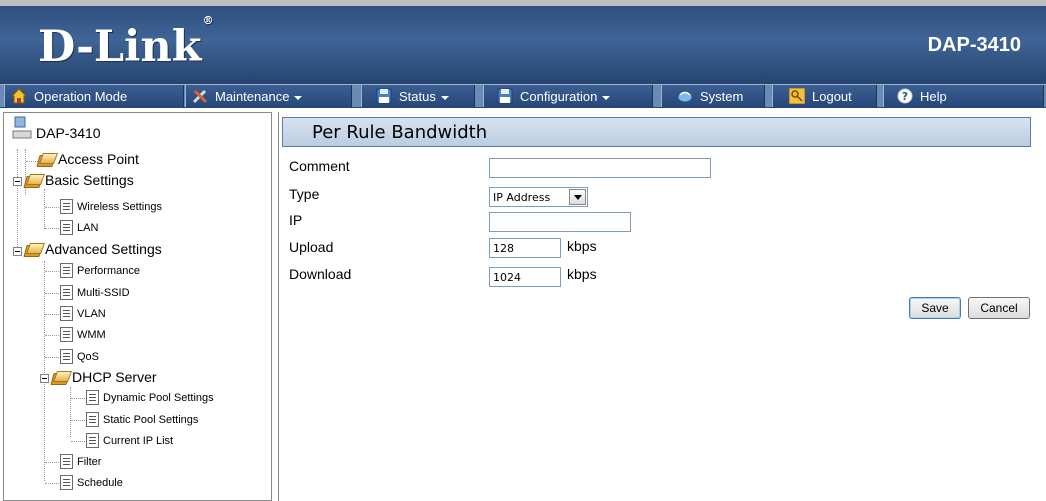 The width and height of the screenshot is (1046, 501). I want to click on menu-label: Configuration, so click(559, 96).